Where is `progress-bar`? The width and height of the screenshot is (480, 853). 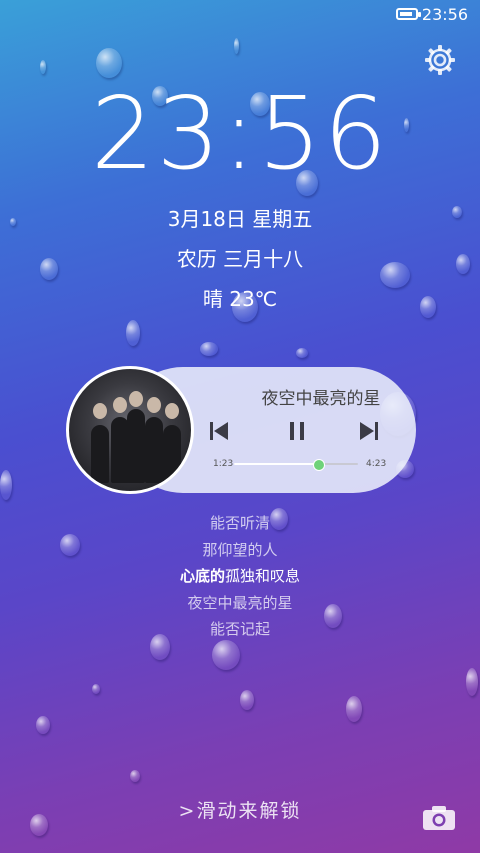 progress-bar is located at coordinates (296, 465).